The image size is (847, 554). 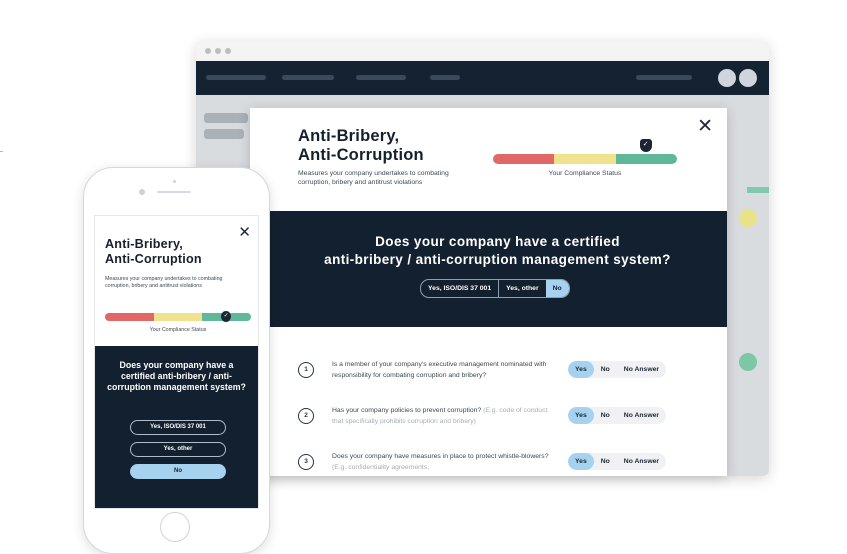 I want to click on question-hint: (E.g. confidentiality agreements,, so click(x=381, y=467).